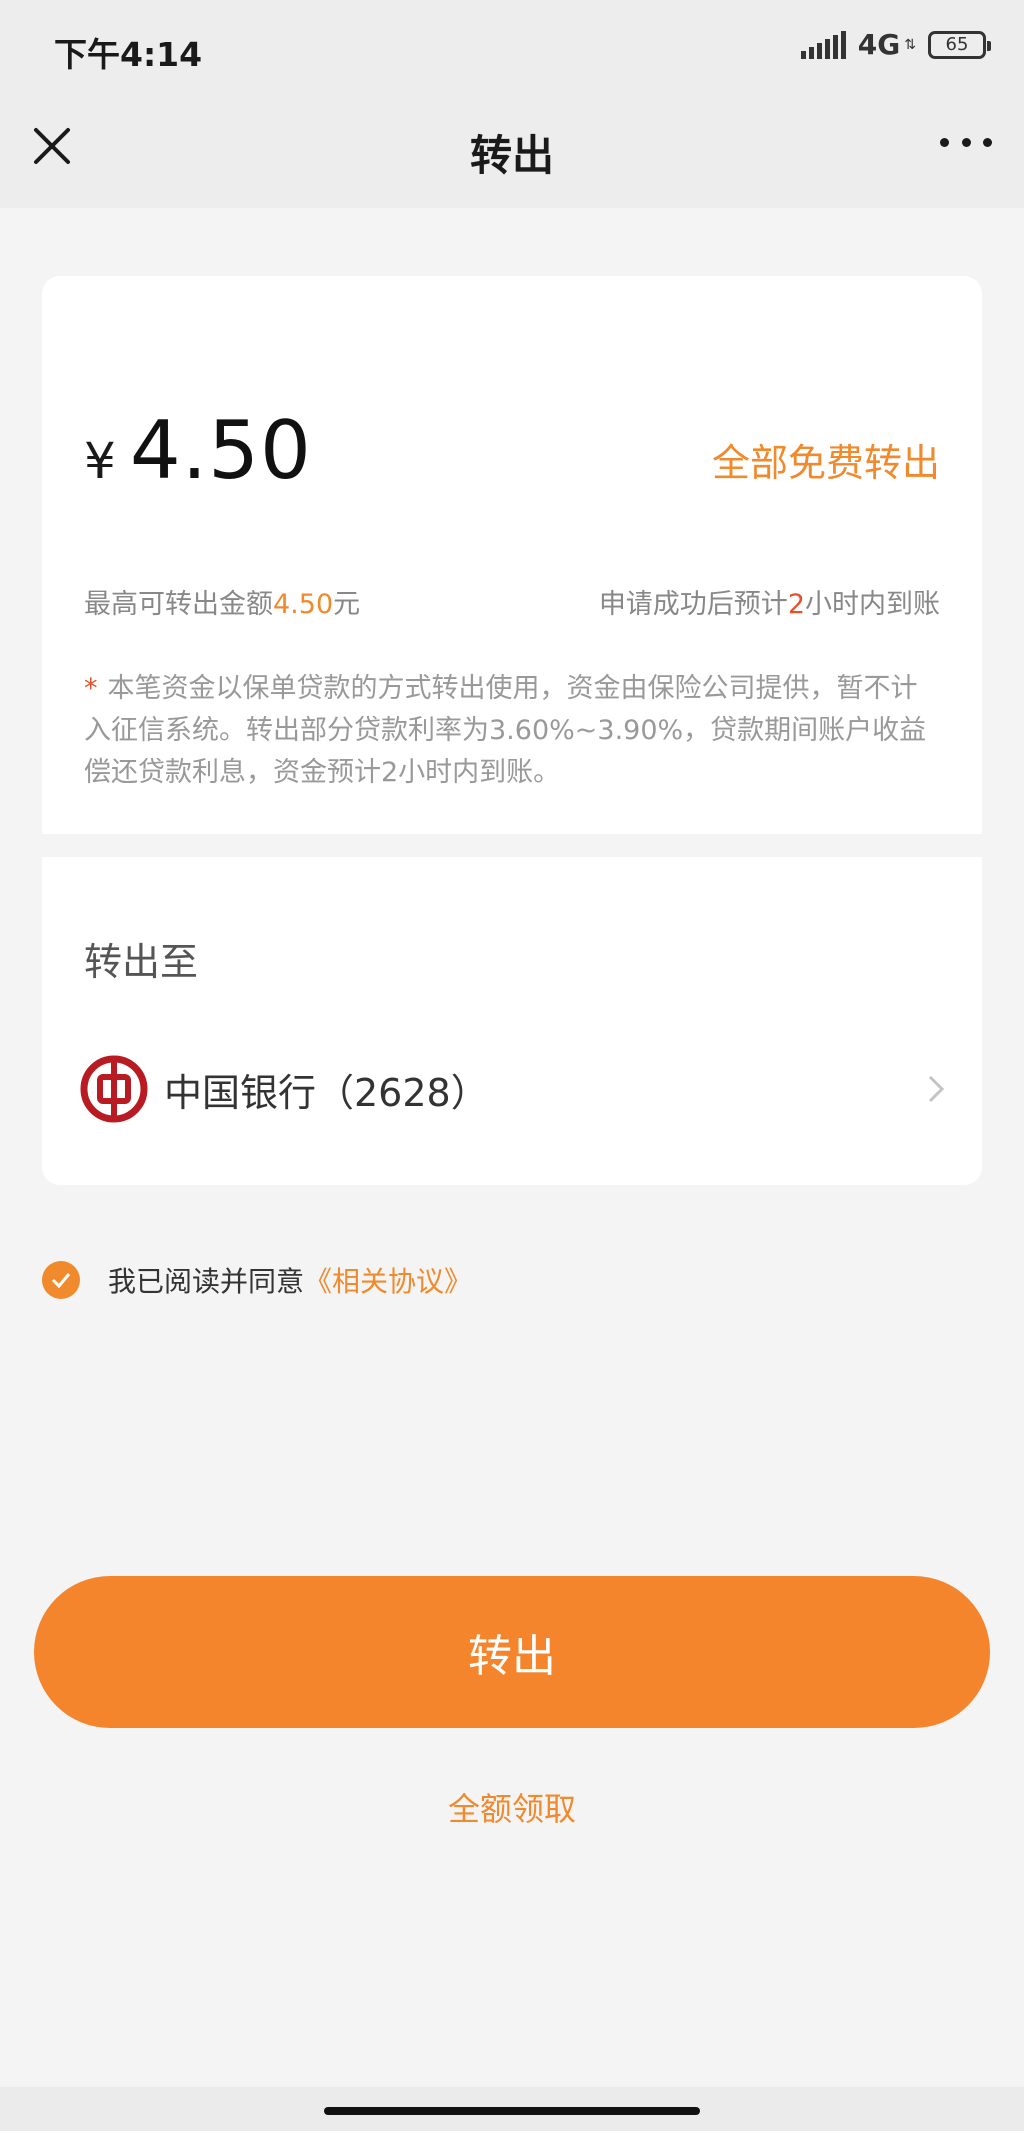 The width and height of the screenshot is (1024, 2131). I want to click on status-indicators: 4G ⇅ 65, so click(895, 44).